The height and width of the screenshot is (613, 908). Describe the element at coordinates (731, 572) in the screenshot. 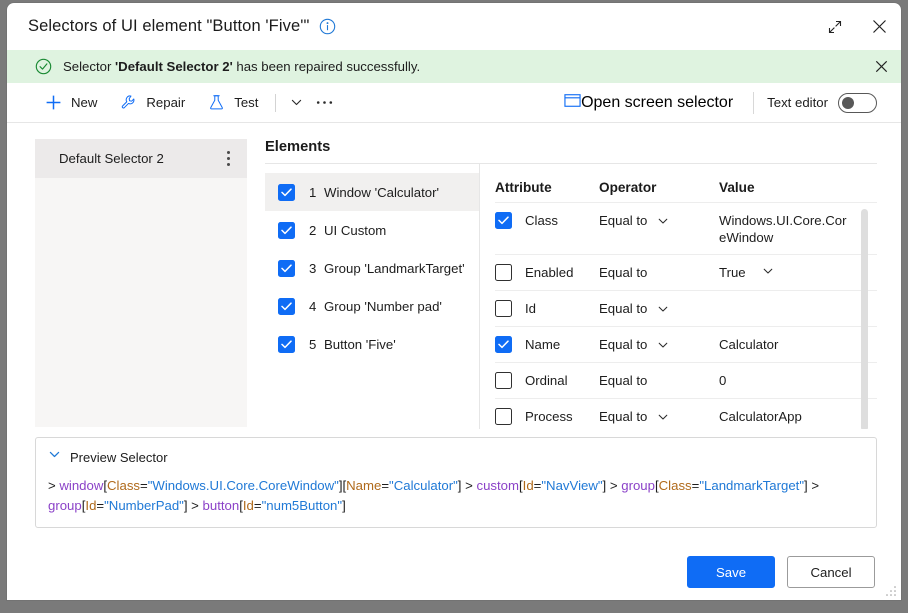

I see `save-button: Save` at that location.